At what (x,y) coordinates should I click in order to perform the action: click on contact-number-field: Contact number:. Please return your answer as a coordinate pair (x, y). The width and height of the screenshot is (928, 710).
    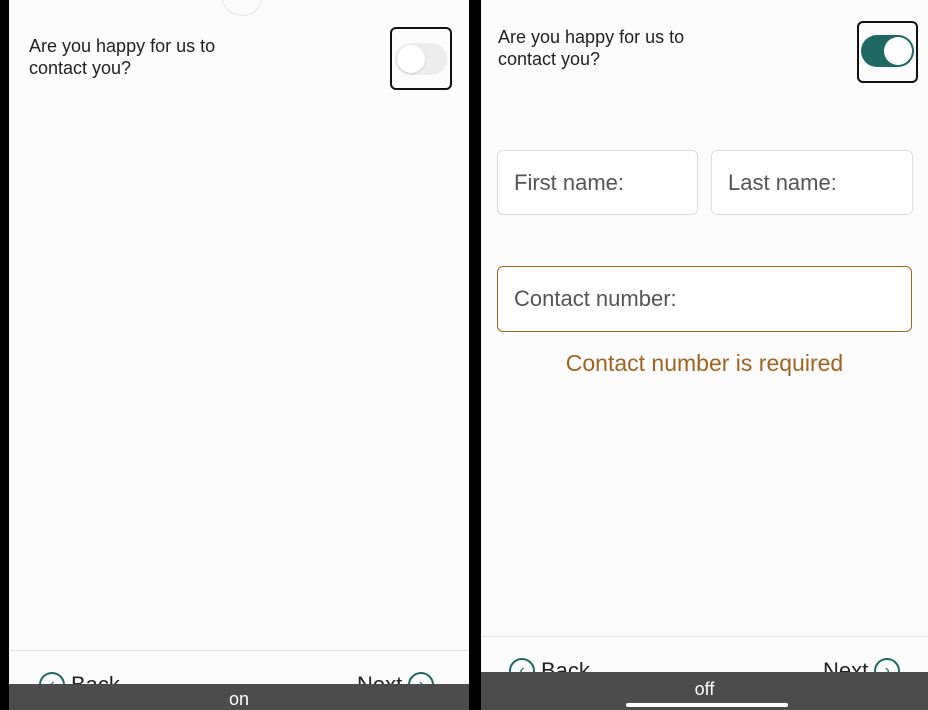
    Looking at the image, I should click on (704, 299).